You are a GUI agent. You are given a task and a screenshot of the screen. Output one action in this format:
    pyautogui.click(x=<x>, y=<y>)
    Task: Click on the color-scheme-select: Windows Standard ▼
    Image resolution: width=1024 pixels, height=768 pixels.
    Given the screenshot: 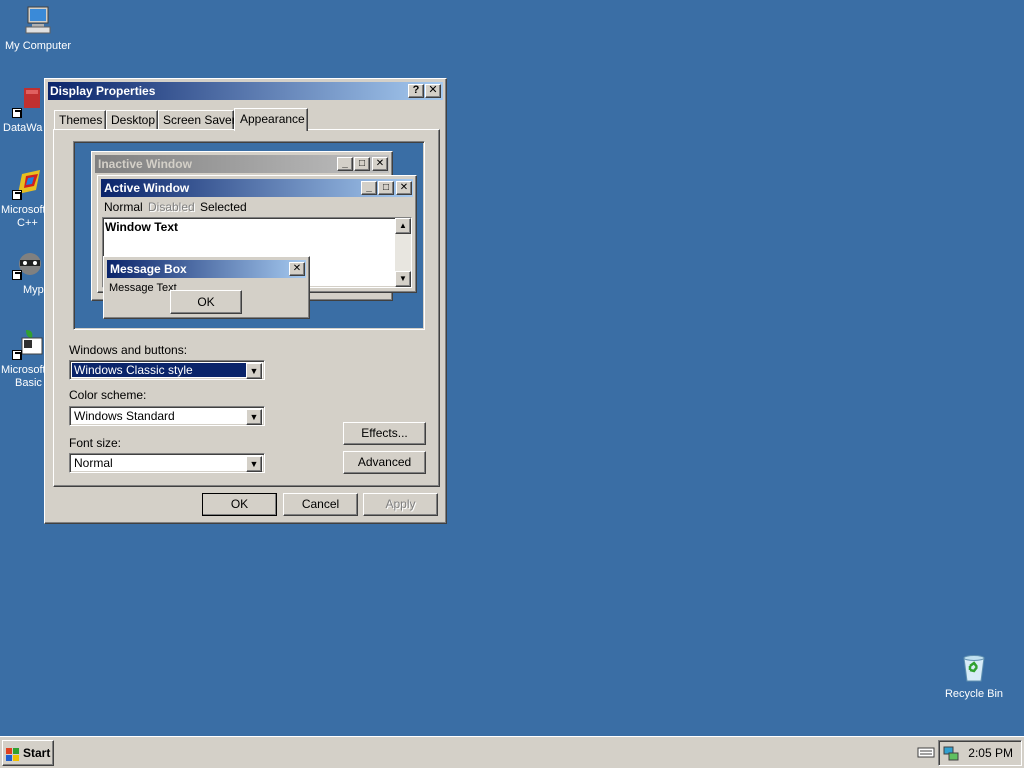 What is the action you would take?
    pyautogui.click(x=167, y=416)
    